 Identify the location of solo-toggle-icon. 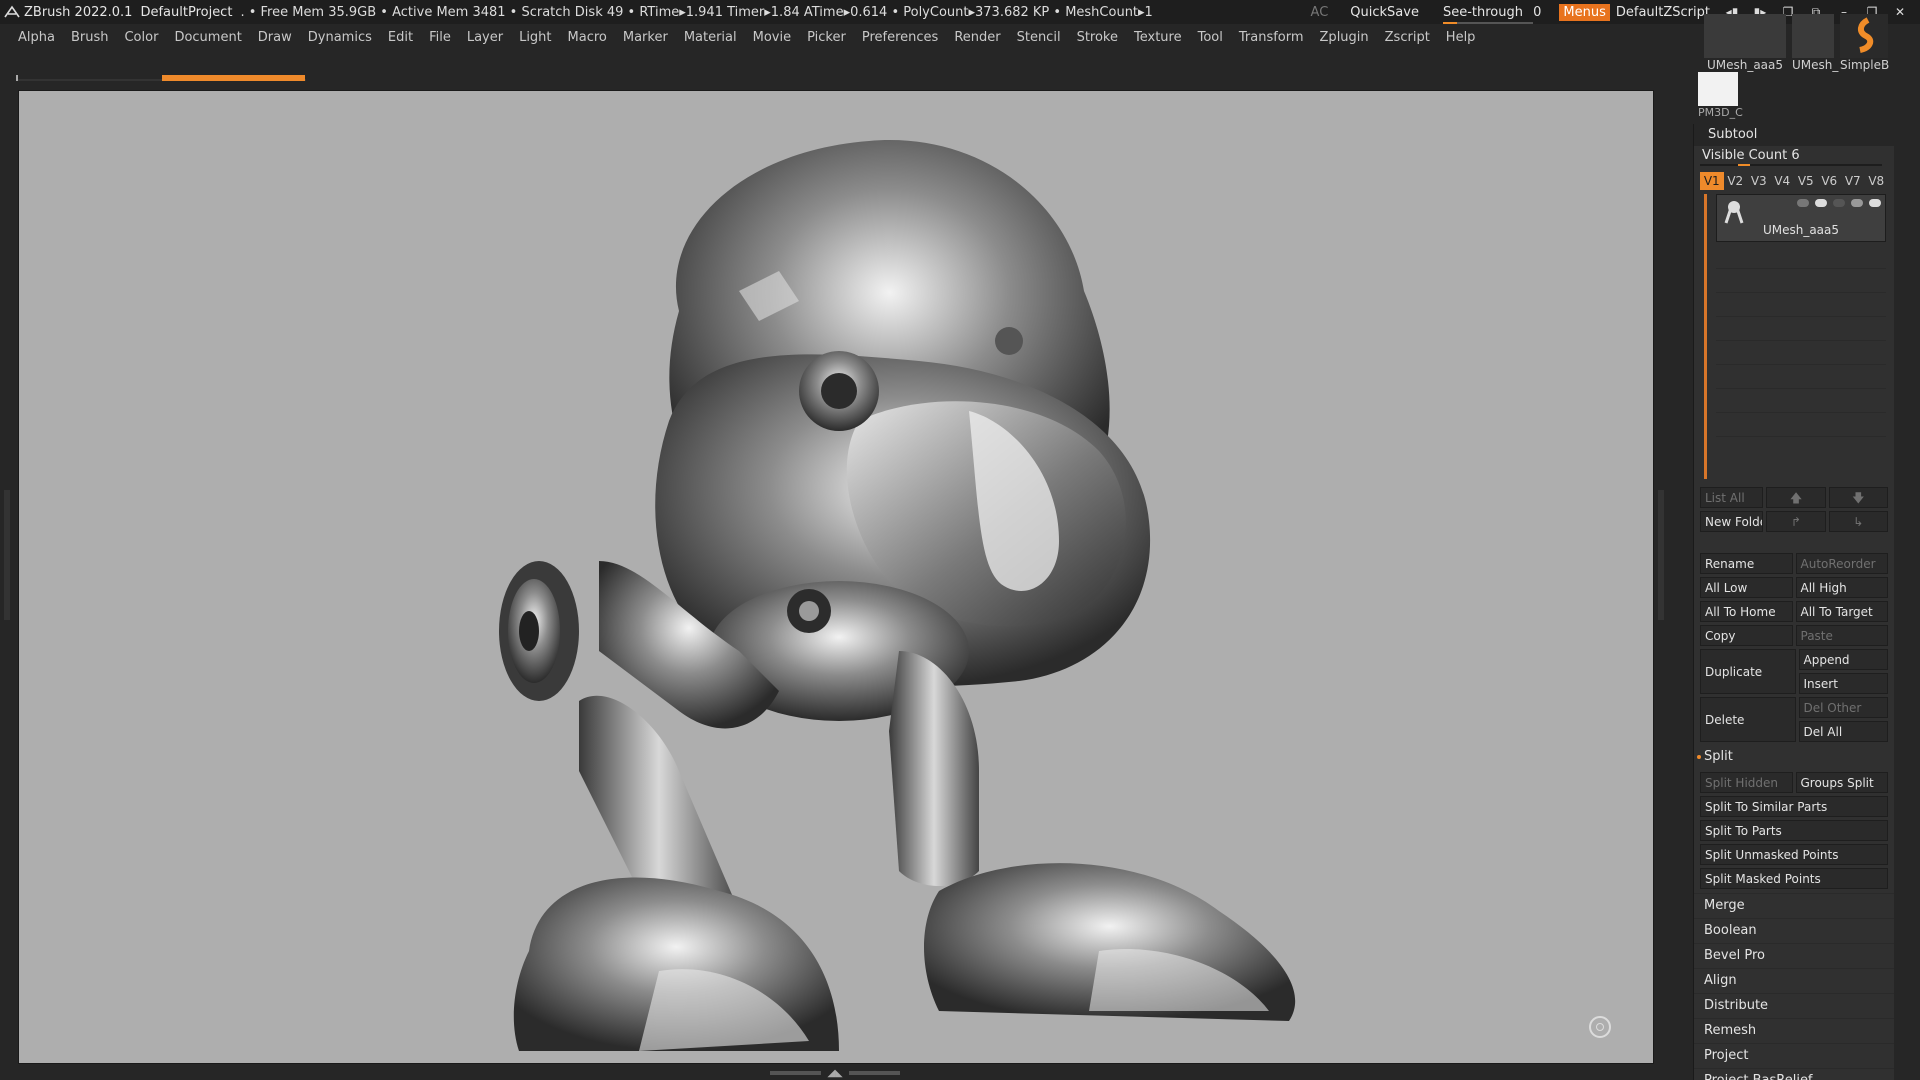
(1839, 203).